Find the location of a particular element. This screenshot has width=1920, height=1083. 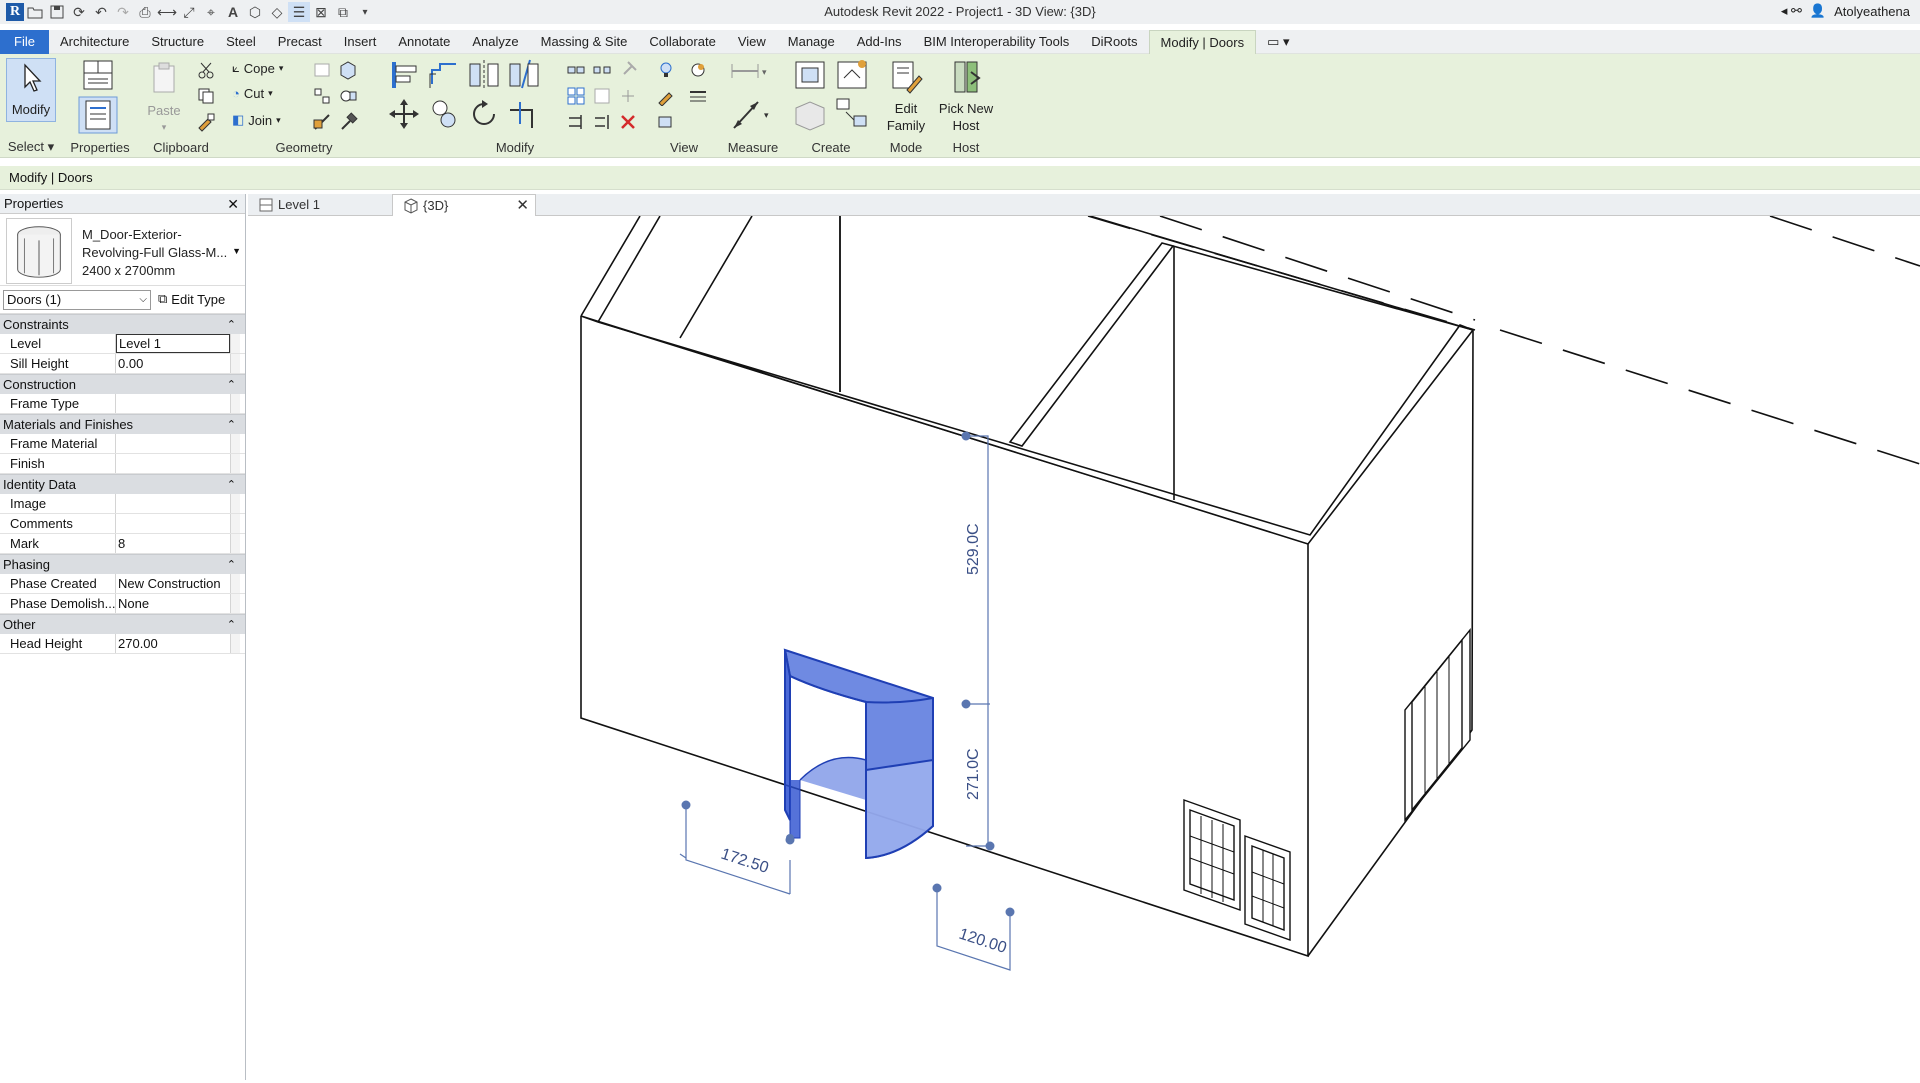

rotate-icon is located at coordinates (484, 114).